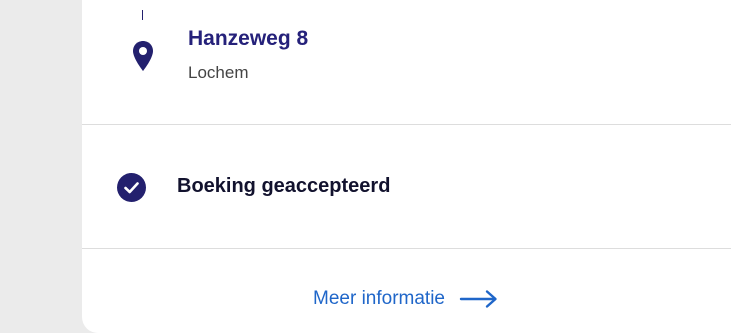 The height and width of the screenshot is (333, 731). I want to click on more-info-link: Meer informatie, so click(406, 299).